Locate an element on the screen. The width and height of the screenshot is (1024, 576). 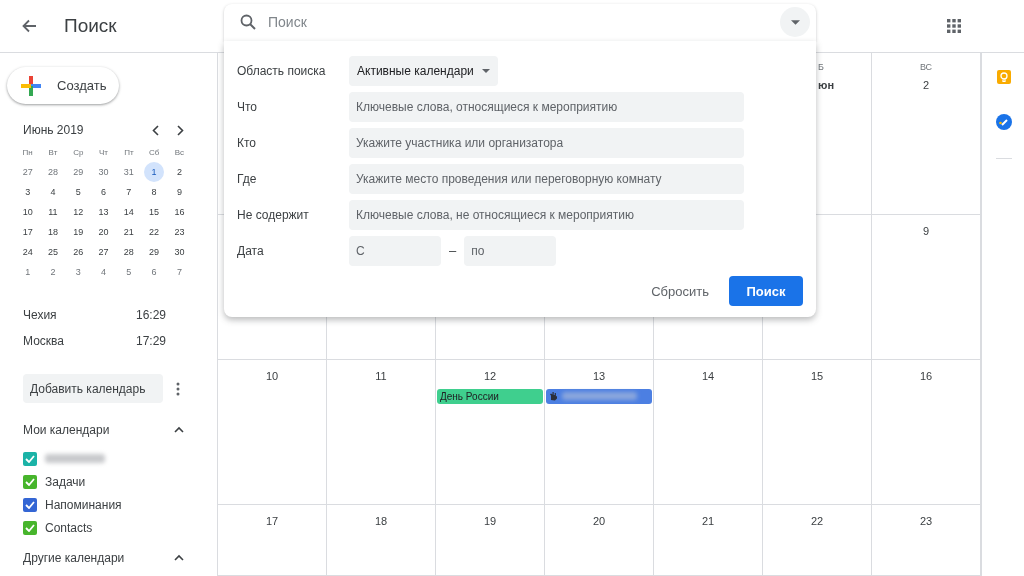
page-title: Поиск is located at coordinates (90, 25).